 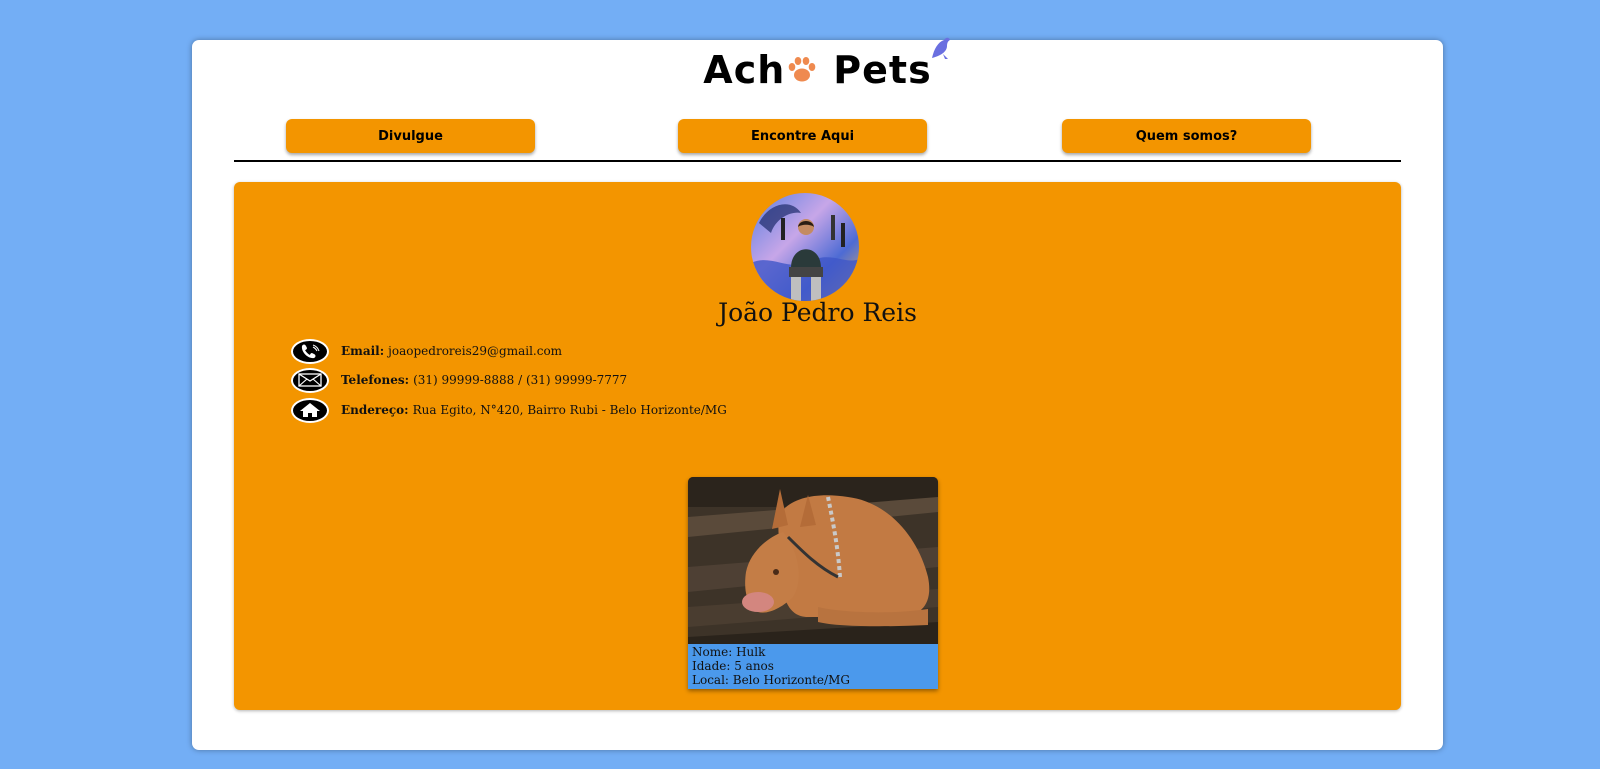 I want to click on contact-phones-value: (31) 99999-8888 / (31) 99999-7777, so click(x=520, y=380).